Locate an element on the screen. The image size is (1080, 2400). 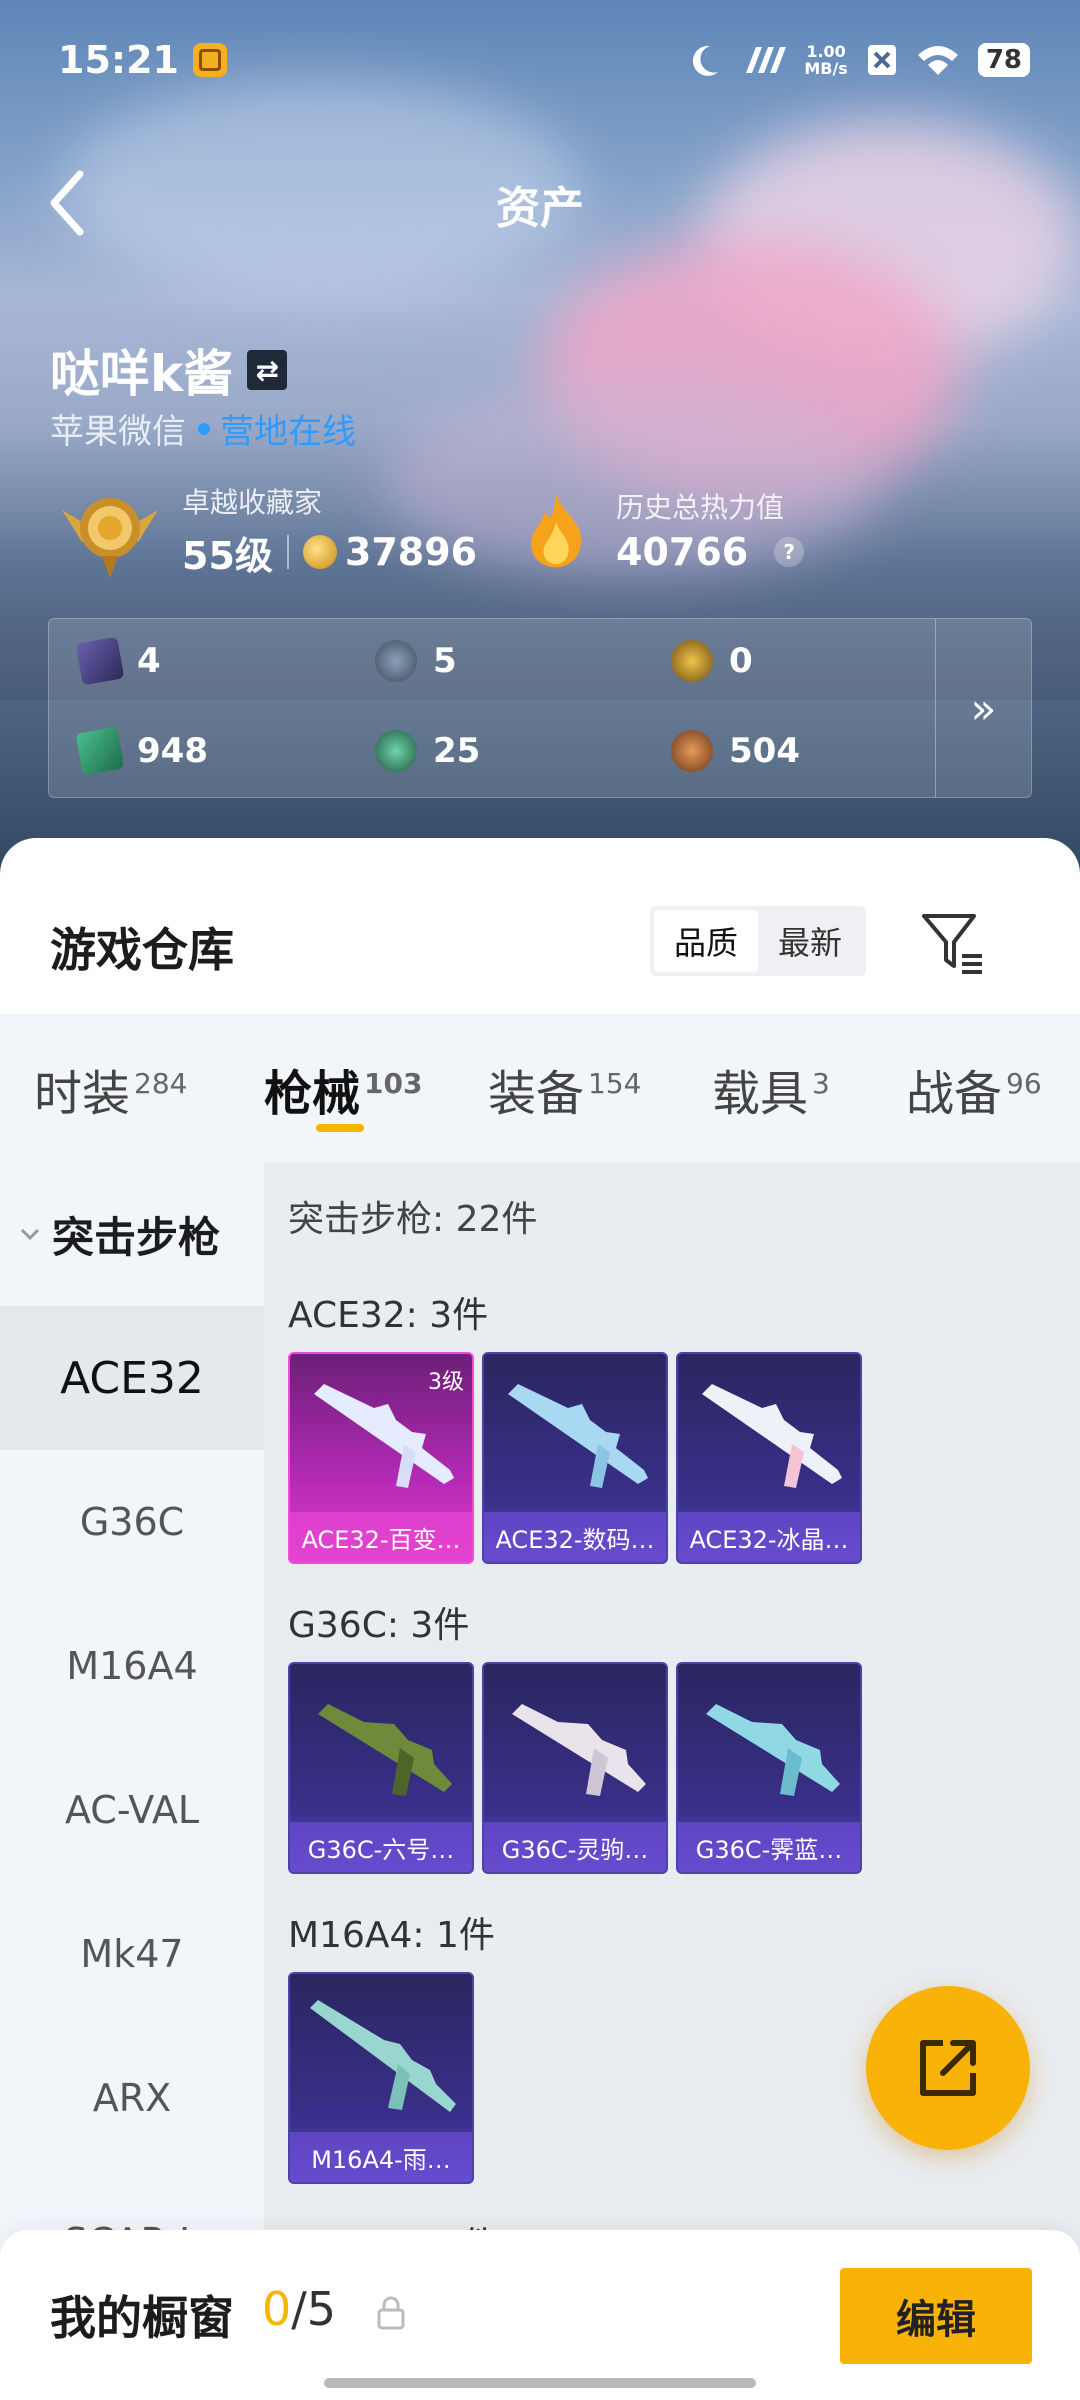
tab-count: 103 is located at coordinates (393, 1083).